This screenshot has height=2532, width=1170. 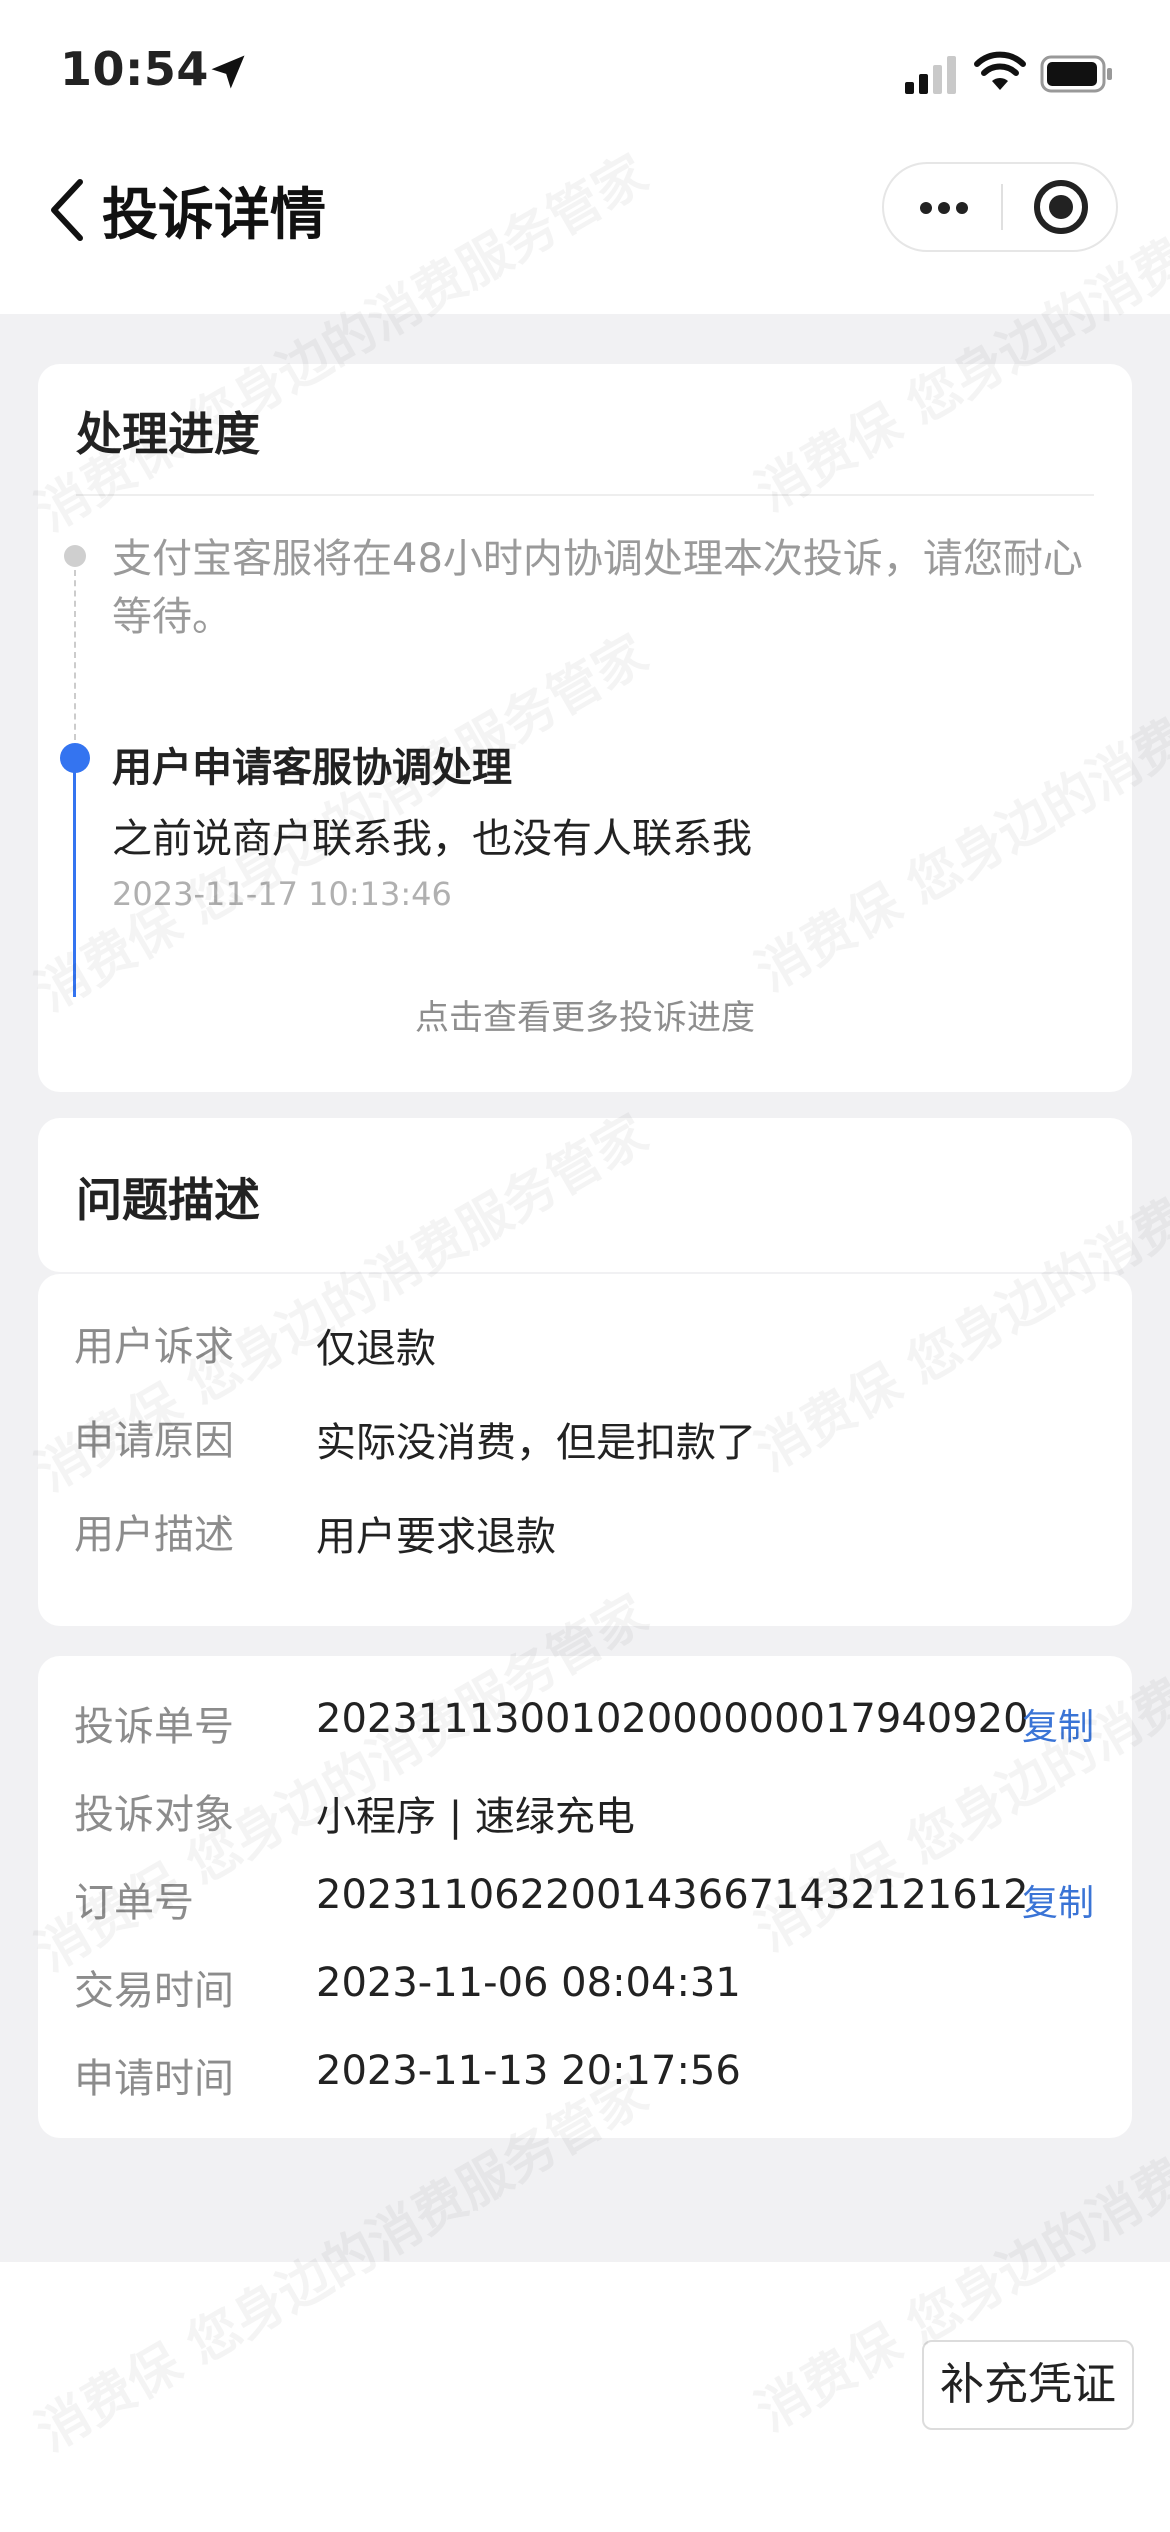 I want to click on info-label: 订单号, so click(x=134, y=1903).